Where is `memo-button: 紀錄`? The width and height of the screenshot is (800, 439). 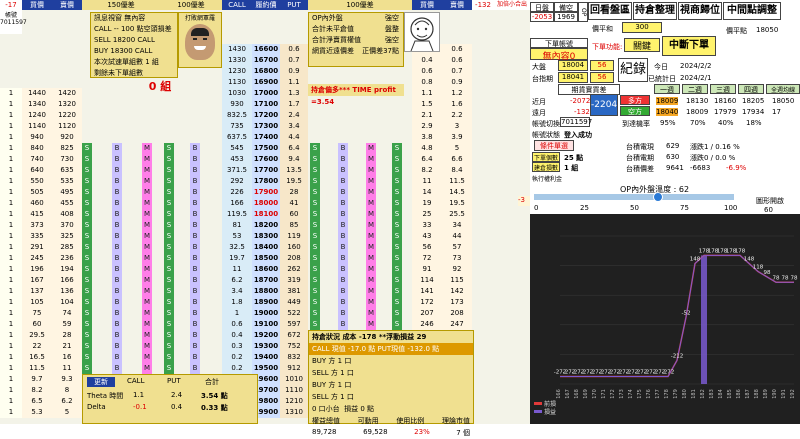
memo-button: 紀錄 is located at coordinates (633, 70).